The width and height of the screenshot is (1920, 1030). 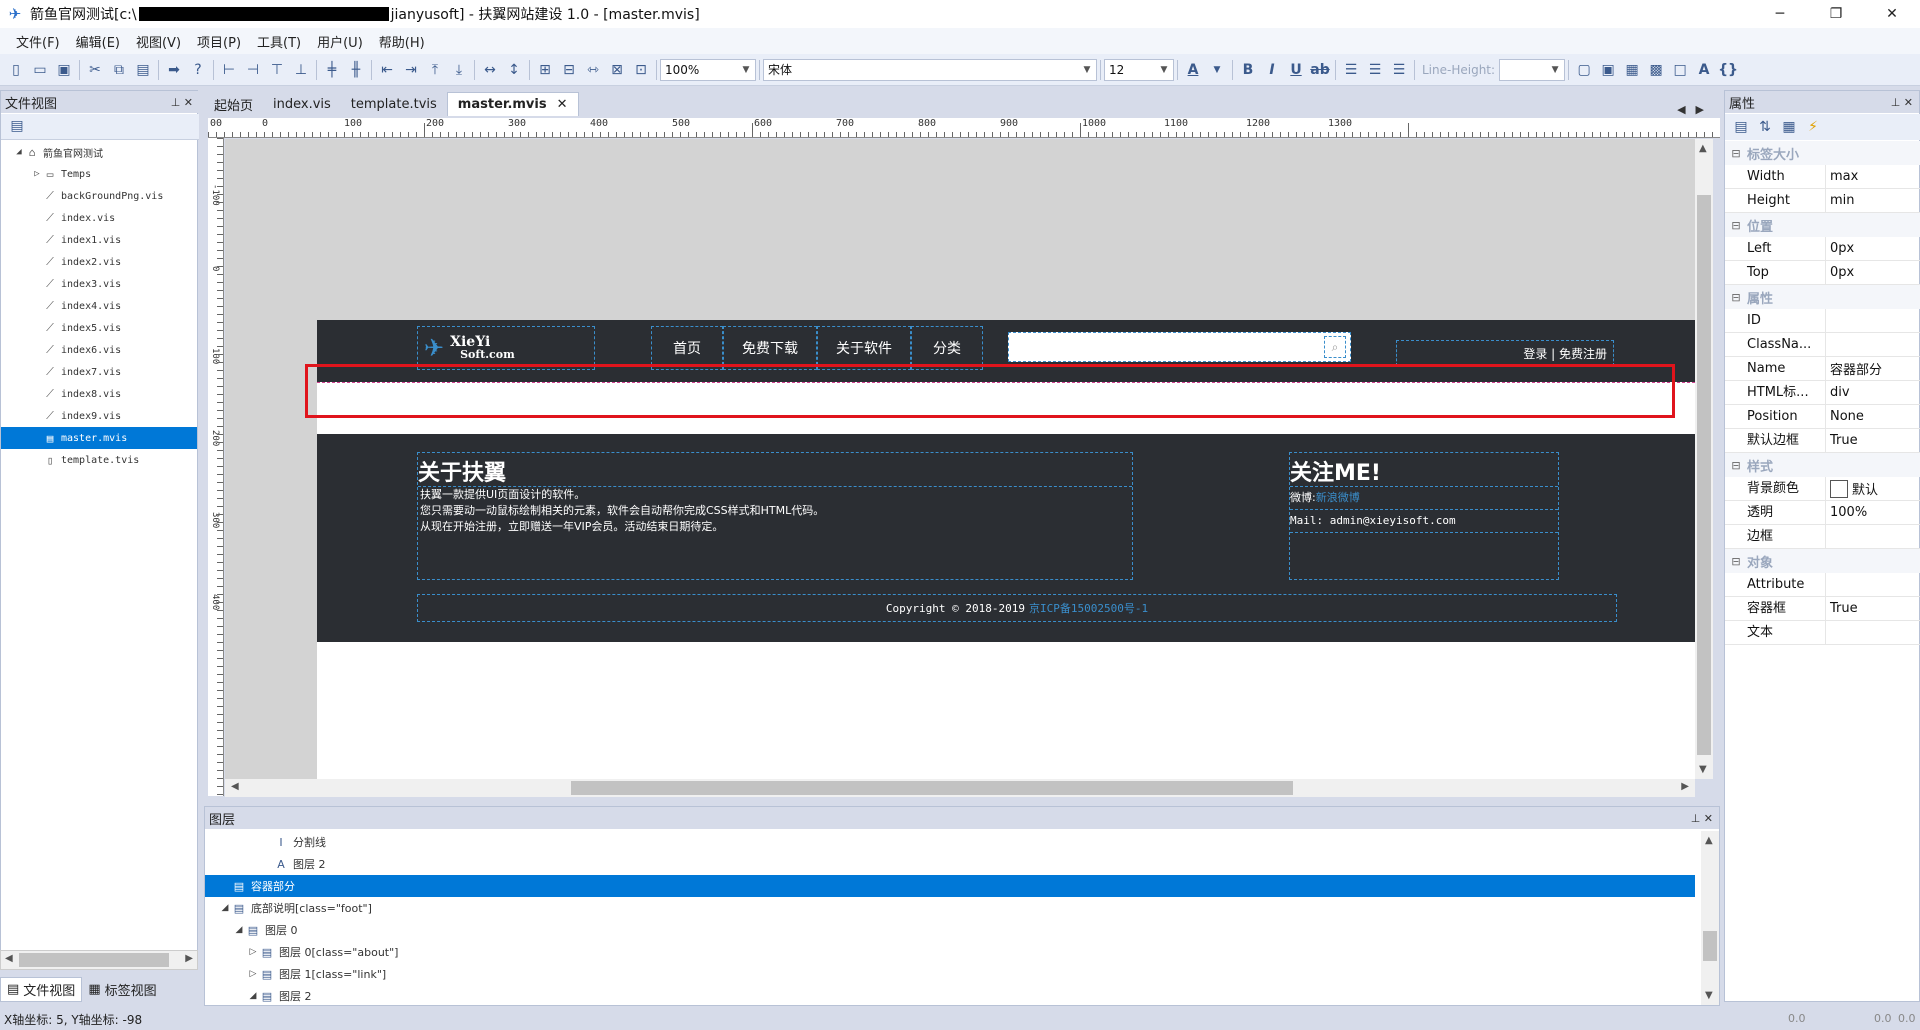 What do you see at coordinates (1704, 70) in the screenshot?
I see `insert-text-icon: A` at bounding box center [1704, 70].